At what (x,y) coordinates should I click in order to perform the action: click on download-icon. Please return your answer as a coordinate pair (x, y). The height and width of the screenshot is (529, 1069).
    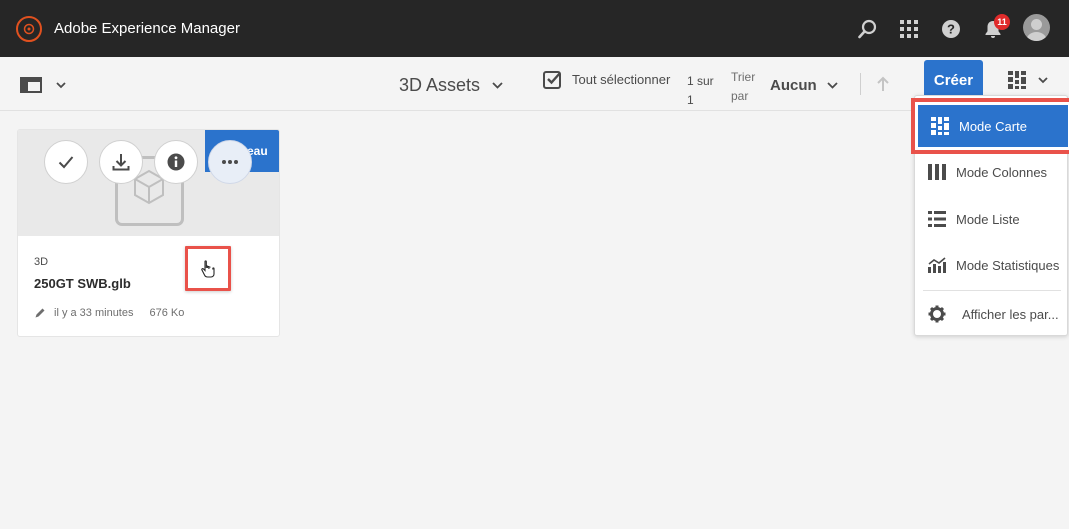
    Looking at the image, I should click on (121, 162).